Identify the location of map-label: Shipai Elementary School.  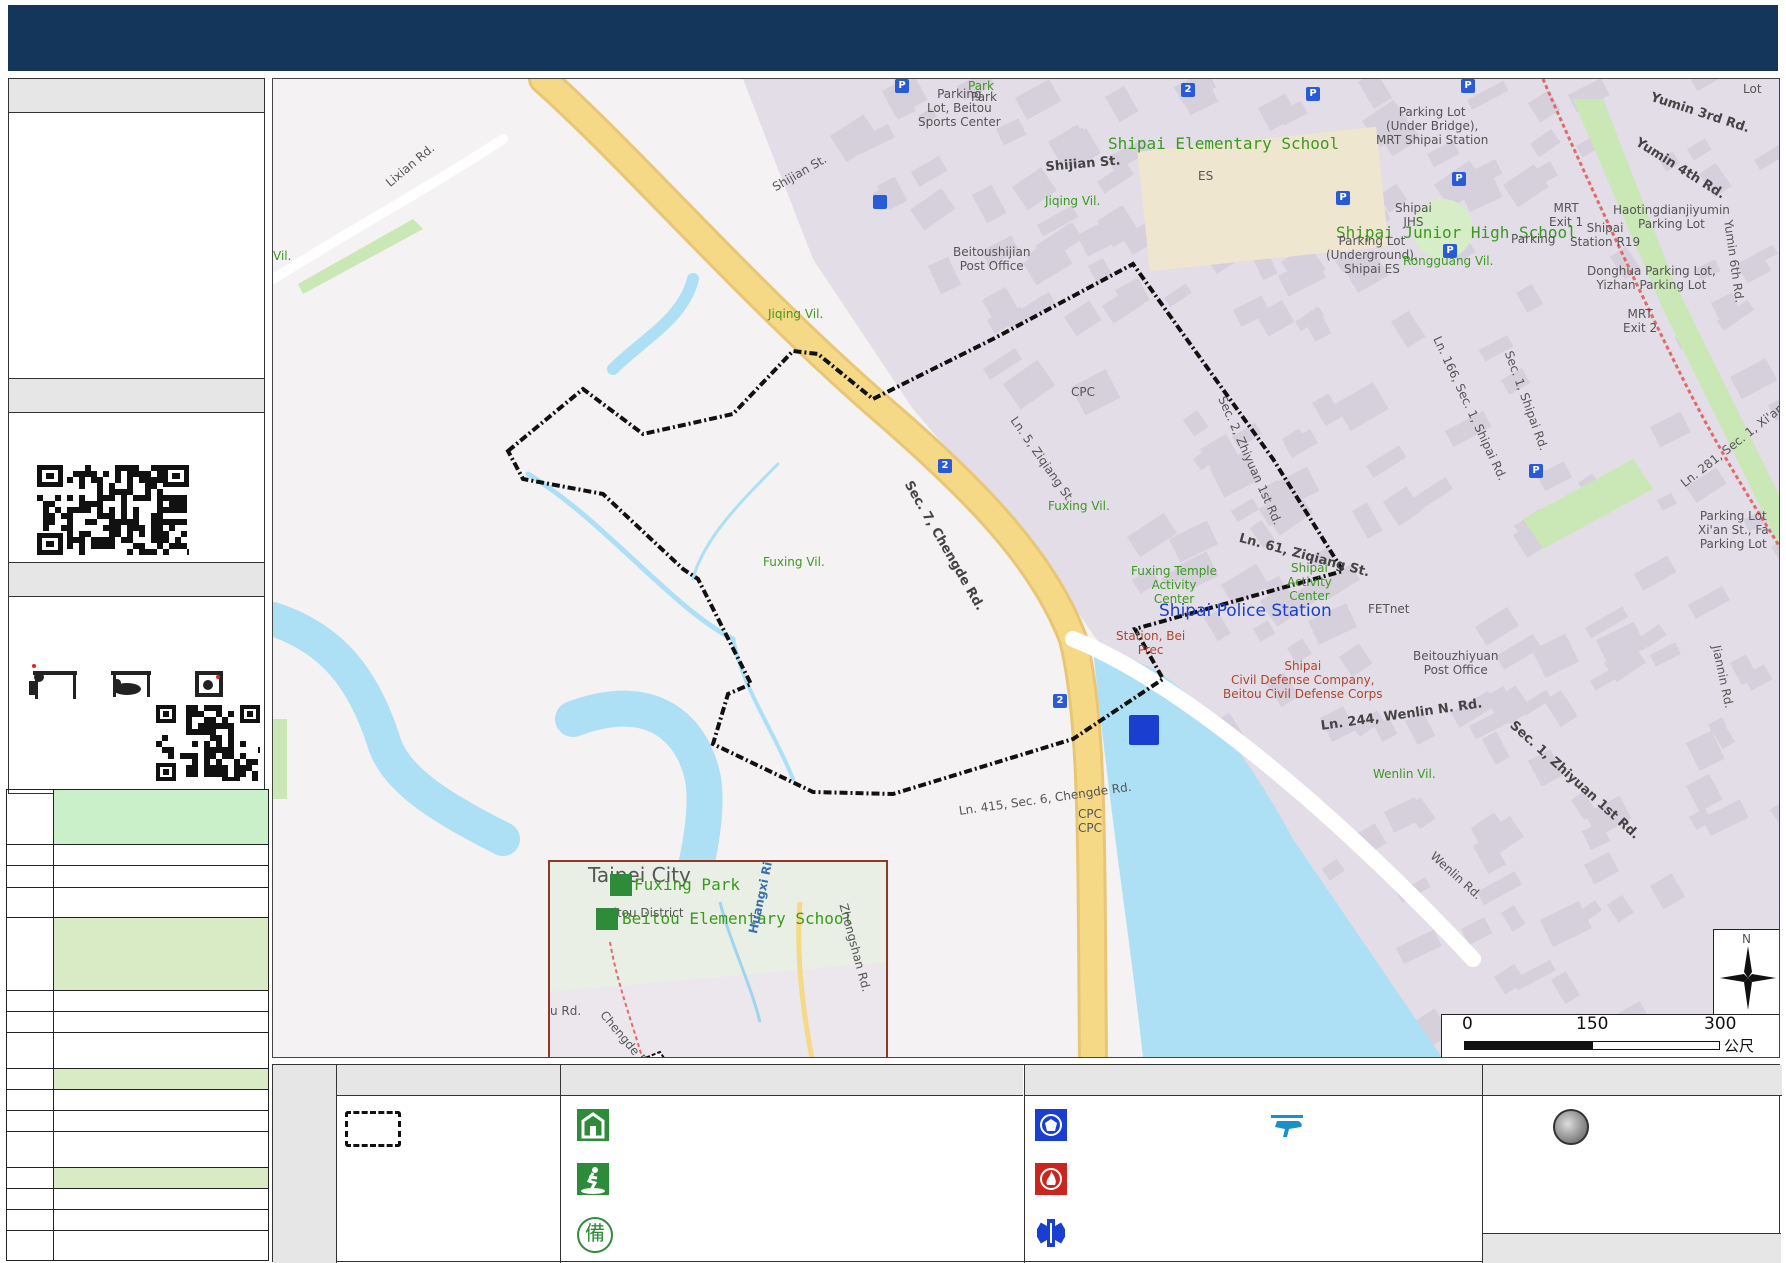
(1224, 143).